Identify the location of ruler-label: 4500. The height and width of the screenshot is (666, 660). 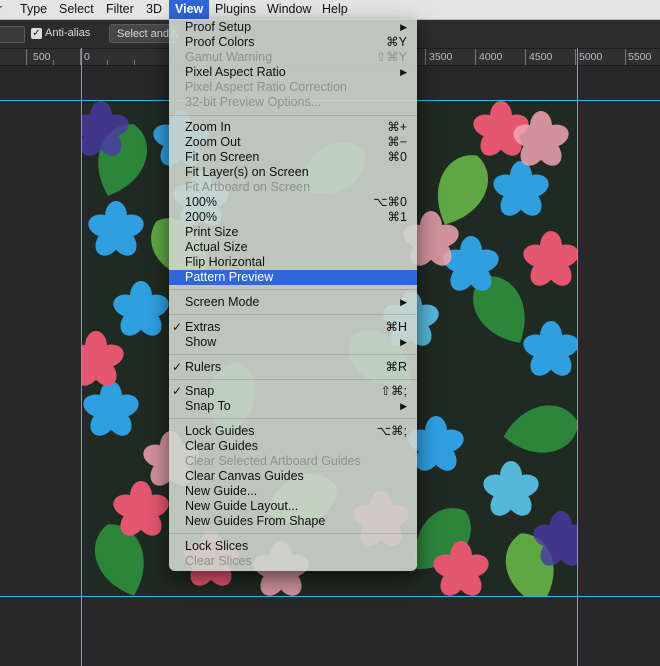
(541, 57).